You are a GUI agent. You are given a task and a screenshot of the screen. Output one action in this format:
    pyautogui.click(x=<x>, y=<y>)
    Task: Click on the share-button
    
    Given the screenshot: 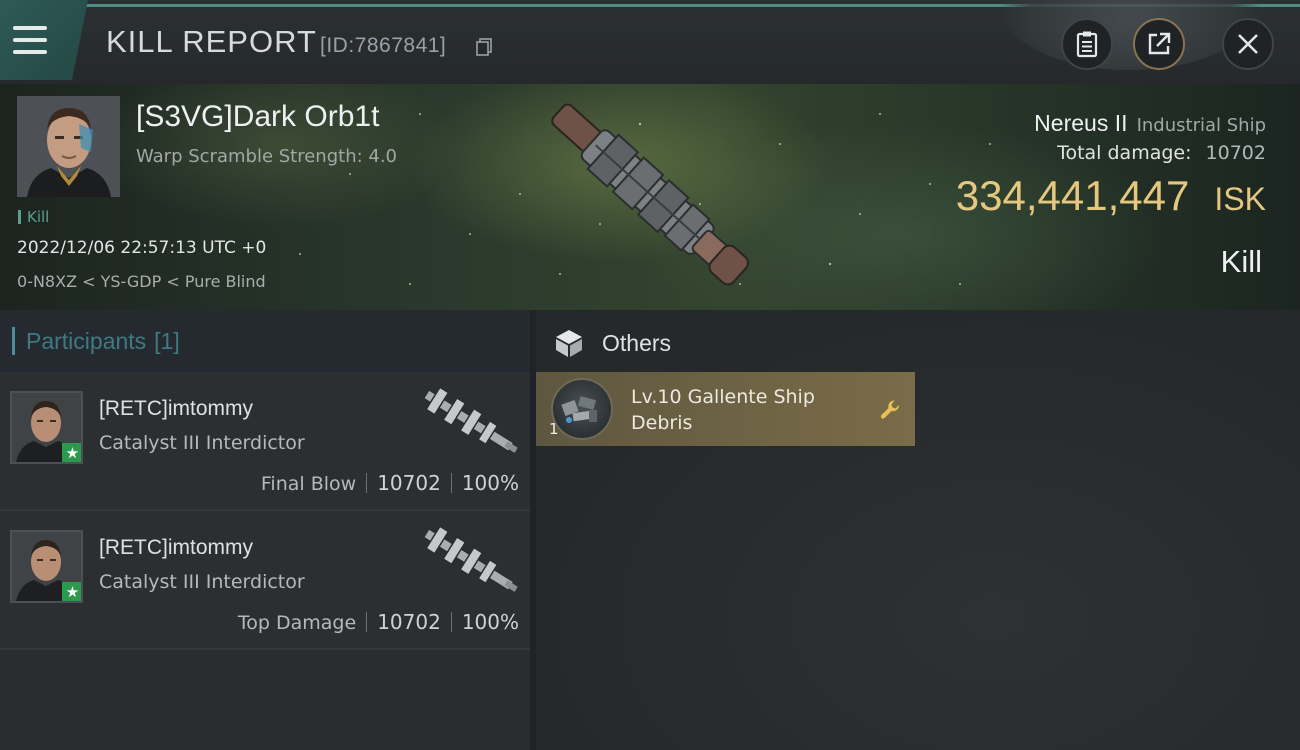 What is the action you would take?
    pyautogui.click(x=1159, y=44)
    